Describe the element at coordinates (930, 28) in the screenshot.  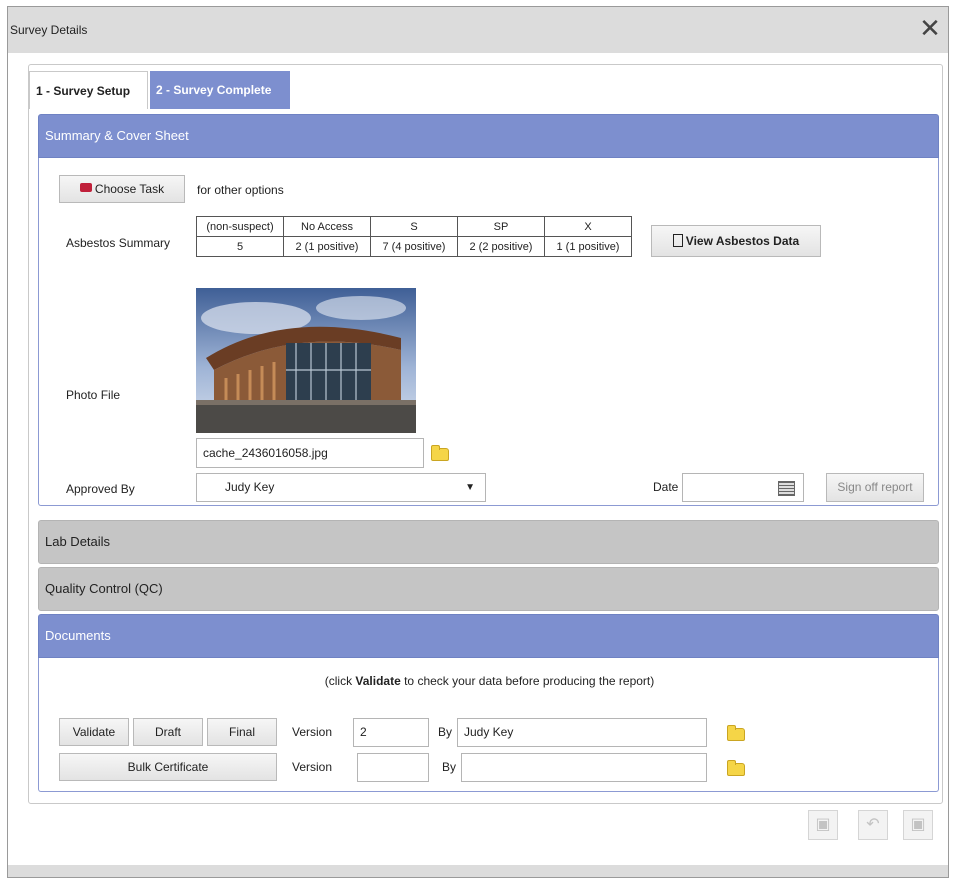
I see `close-icon: ✕` at that location.